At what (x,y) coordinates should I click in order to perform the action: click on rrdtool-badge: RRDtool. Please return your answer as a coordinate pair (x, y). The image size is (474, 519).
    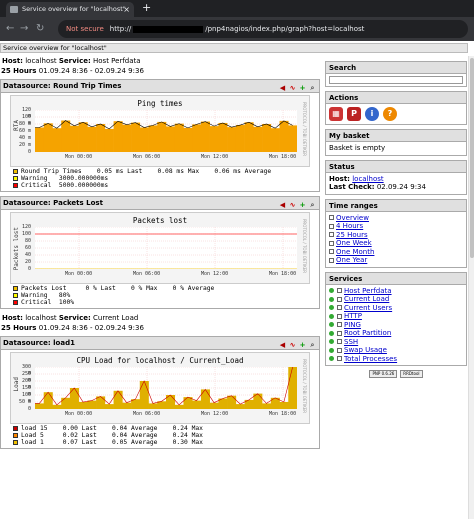
    Looking at the image, I should click on (411, 374).